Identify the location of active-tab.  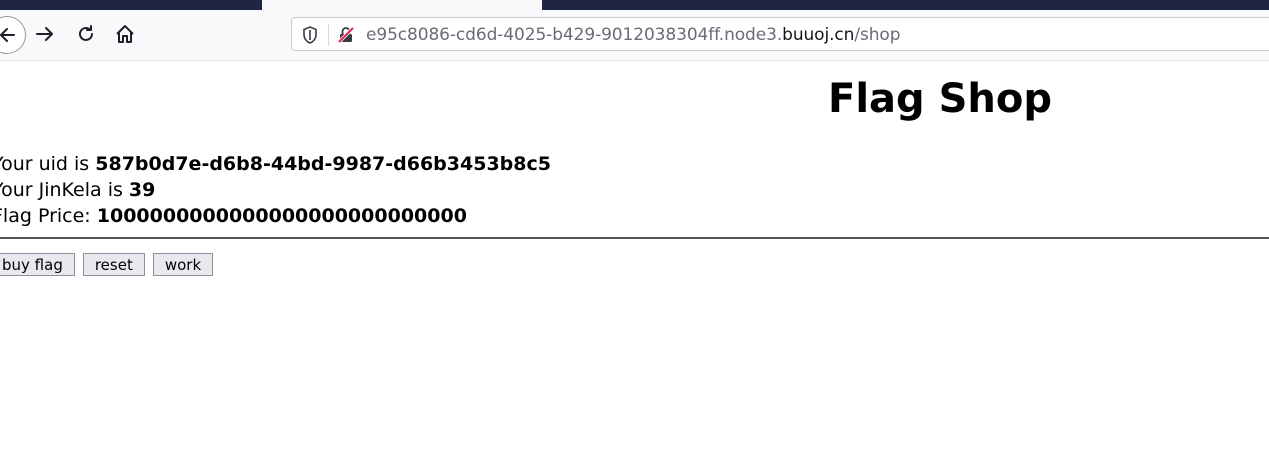
(402, 5).